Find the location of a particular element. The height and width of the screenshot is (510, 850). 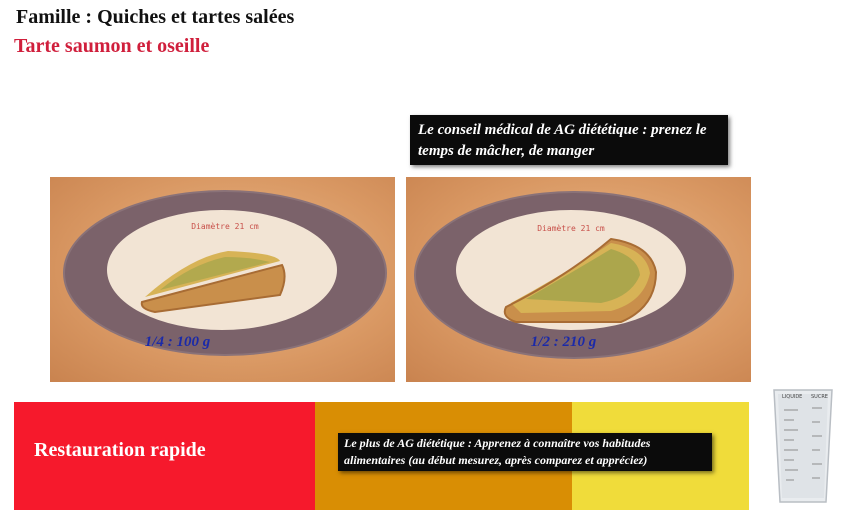

plate-half-illustration: Diamètre 21 cm is located at coordinates (574, 275).